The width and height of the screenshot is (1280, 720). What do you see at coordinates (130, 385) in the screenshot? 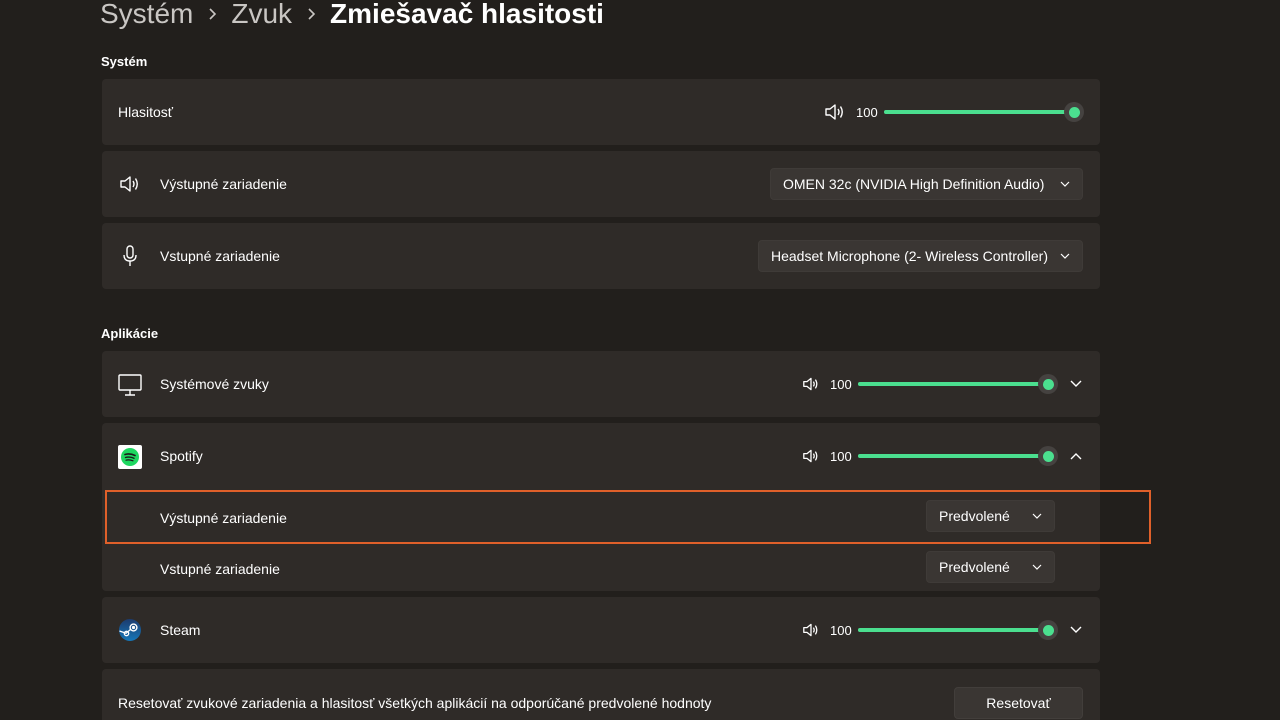
I see `monitor-icon` at bounding box center [130, 385].